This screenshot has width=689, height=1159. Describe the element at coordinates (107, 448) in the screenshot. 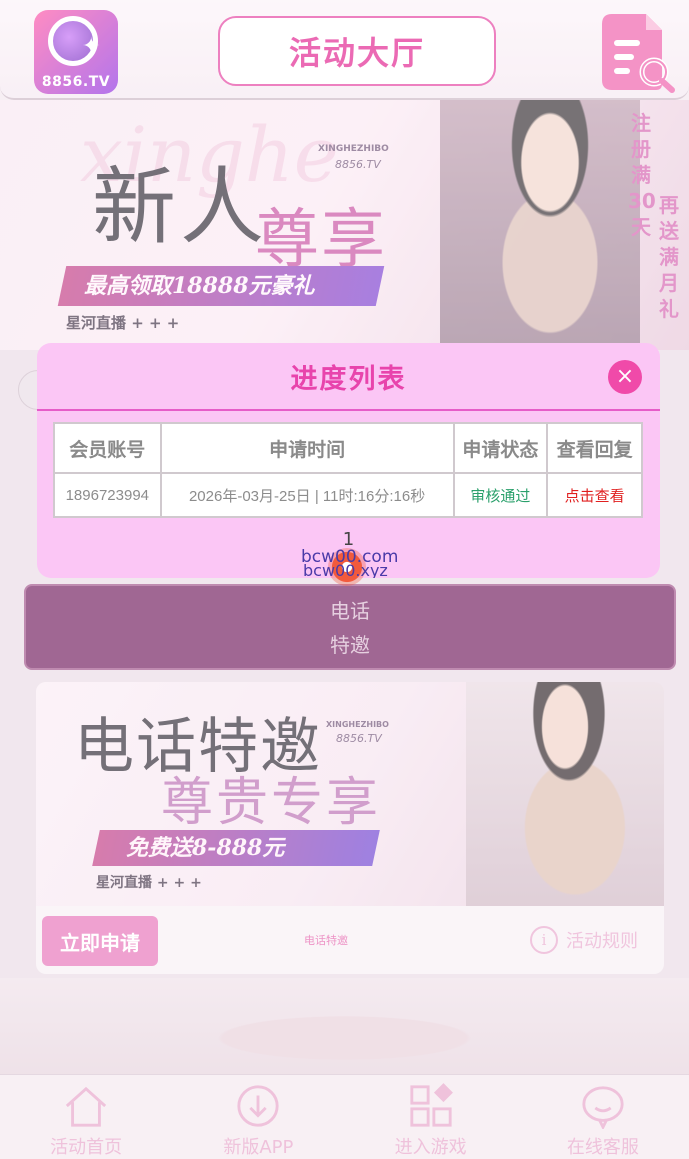

I see `column-header-account: 会员账号` at that location.